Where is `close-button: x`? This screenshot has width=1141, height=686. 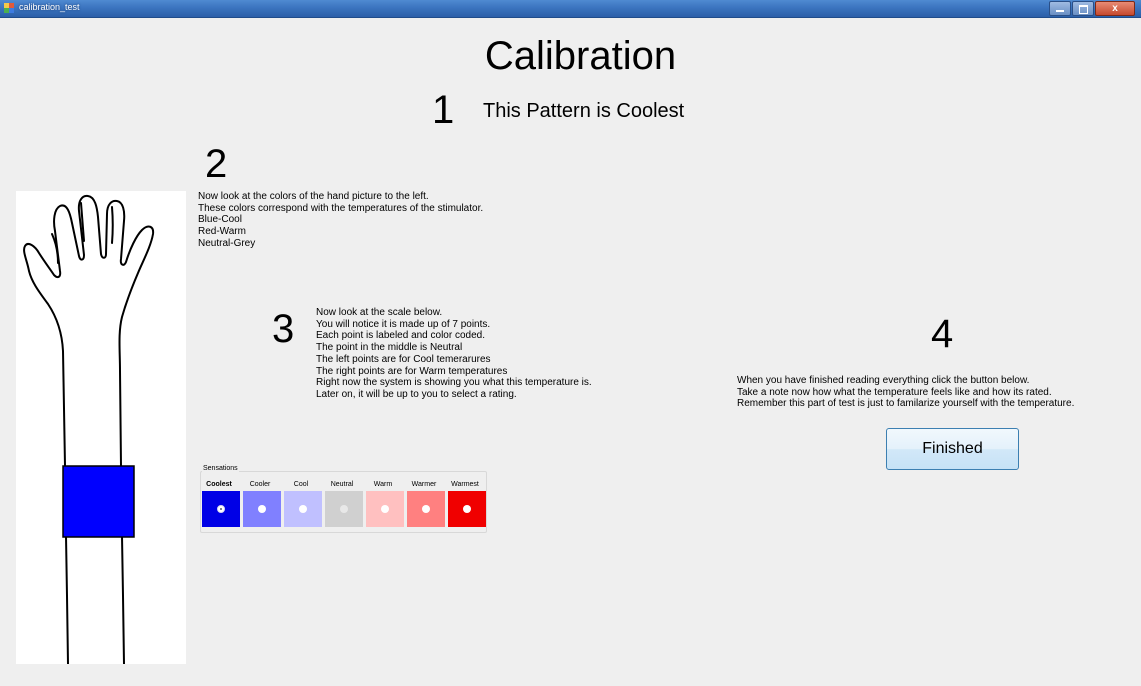
close-button: x is located at coordinates (1115, 8).